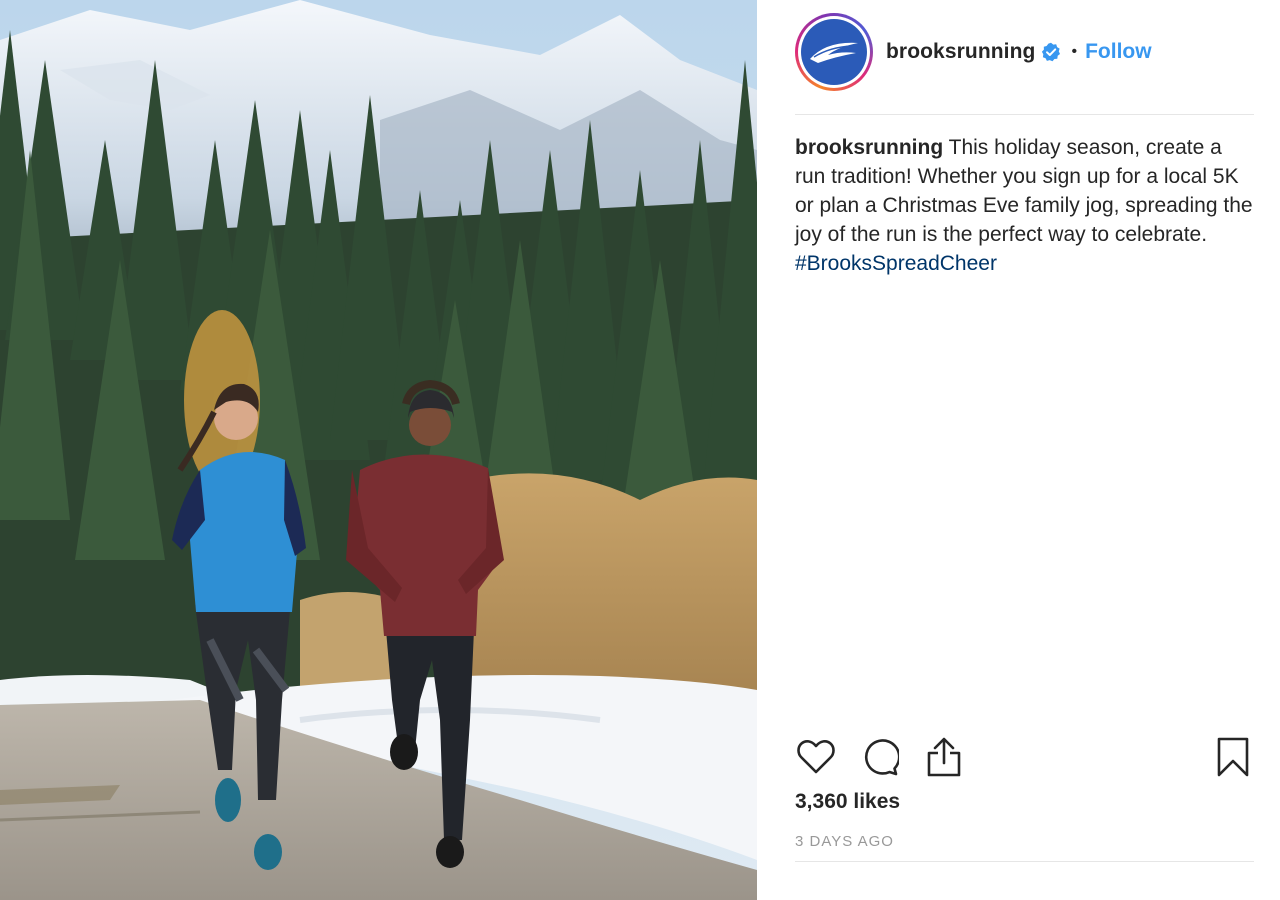 This screenshot has height=900, width=1280. Describe the element at coordinates (844, 841) in the screenshot. I see `post-timestamp: 3 DAYS AGO` at that location.